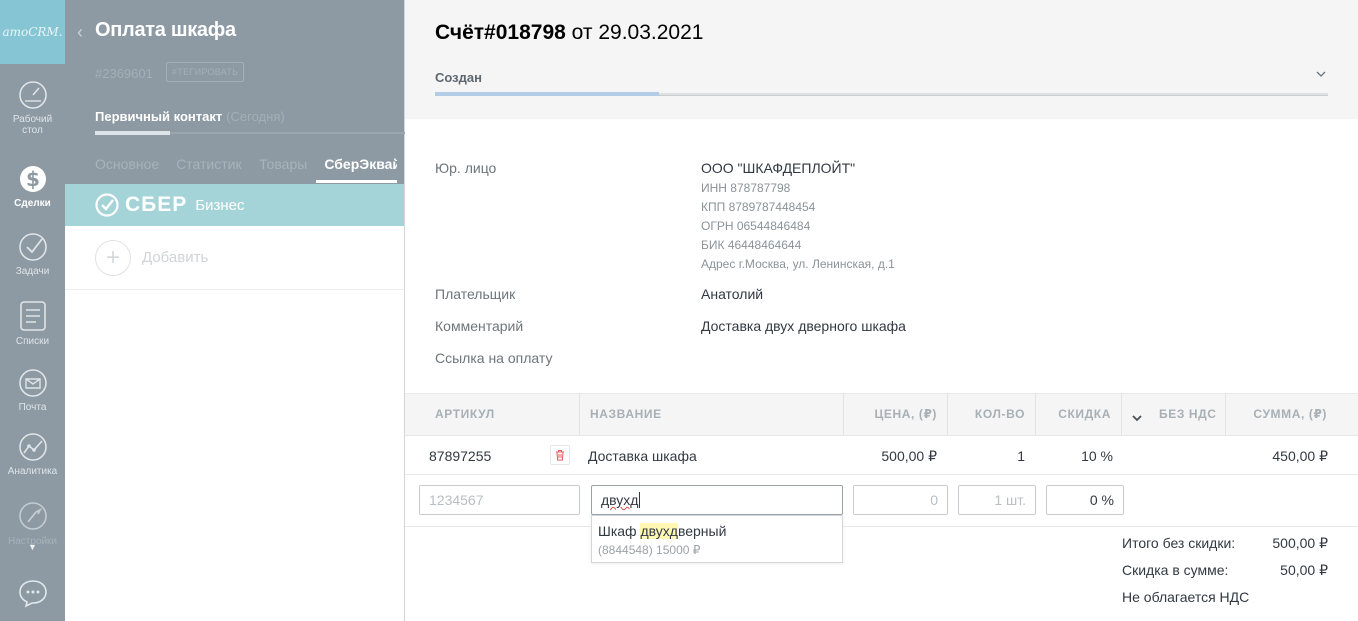  I want to click on nav-dashboard: Рабочий стол, so click(32, 108).